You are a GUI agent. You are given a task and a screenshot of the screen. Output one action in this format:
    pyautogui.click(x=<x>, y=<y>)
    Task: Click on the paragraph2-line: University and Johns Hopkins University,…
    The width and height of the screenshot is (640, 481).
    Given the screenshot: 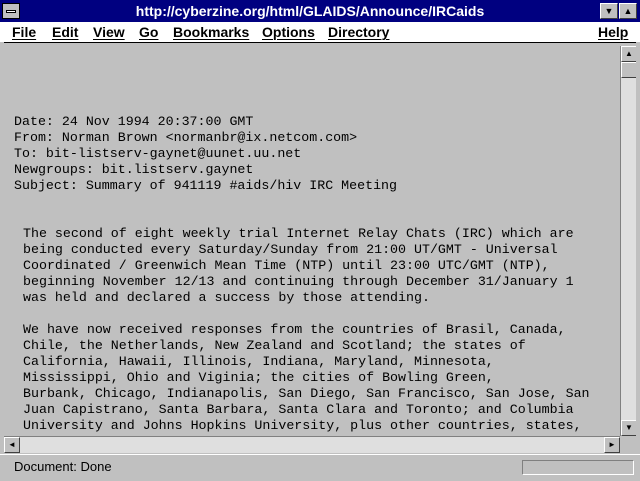 What is the action you would take?
    pyautogui.click(x=302, y=425)
    